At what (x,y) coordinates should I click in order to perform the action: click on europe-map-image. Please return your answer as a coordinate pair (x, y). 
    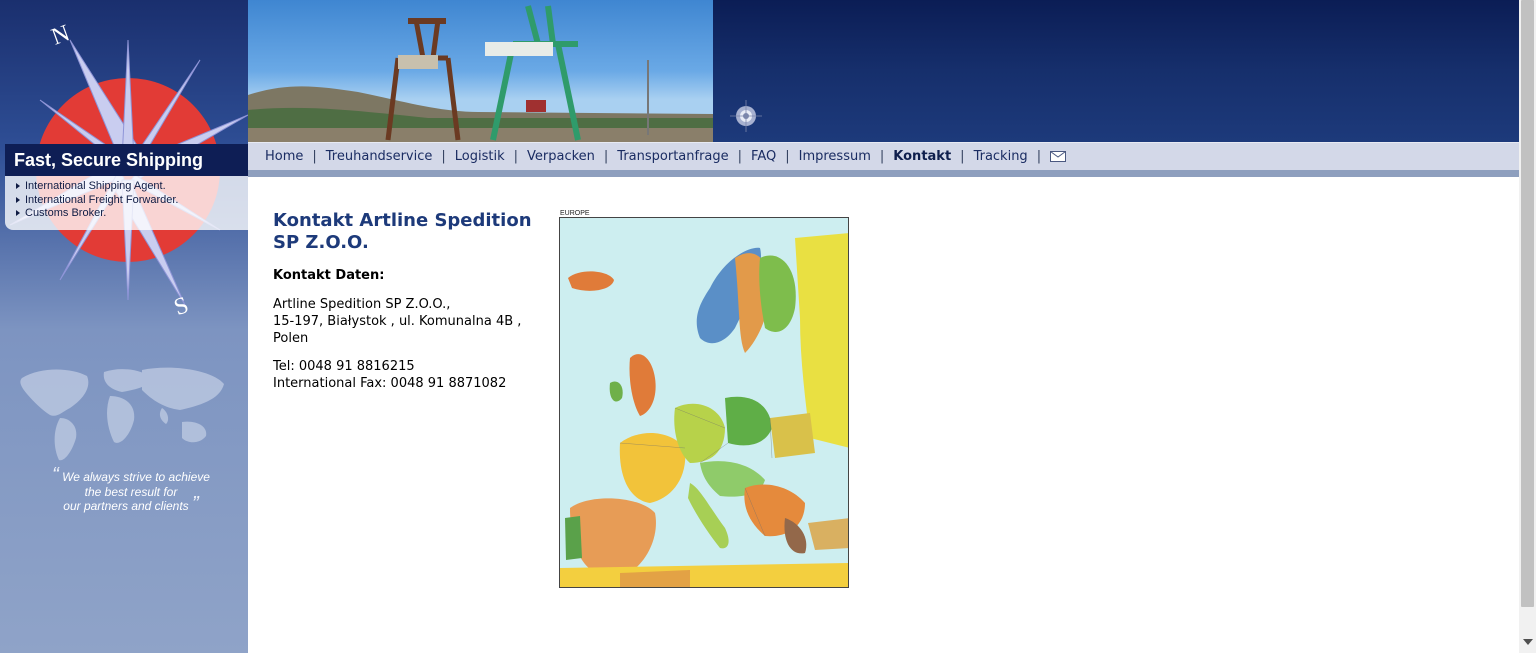
    Looking at the image, I should click on (704, 402).